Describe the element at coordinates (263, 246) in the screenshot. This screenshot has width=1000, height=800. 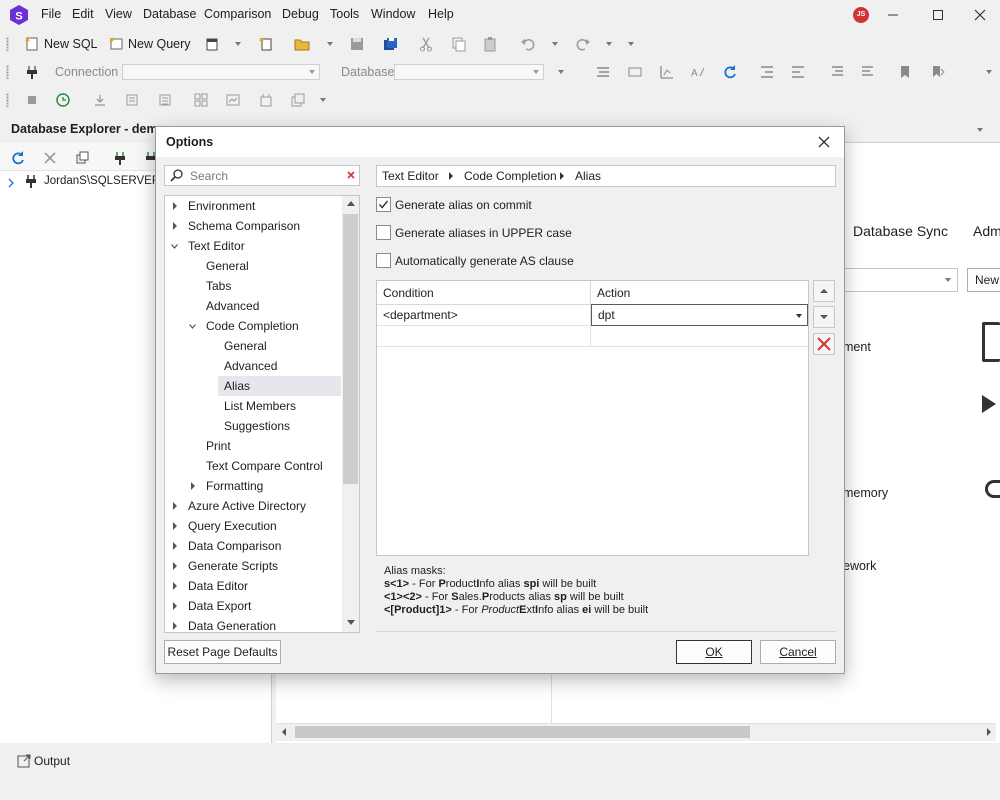
I see `tree-item-text-editor: Text Editor` at that location.